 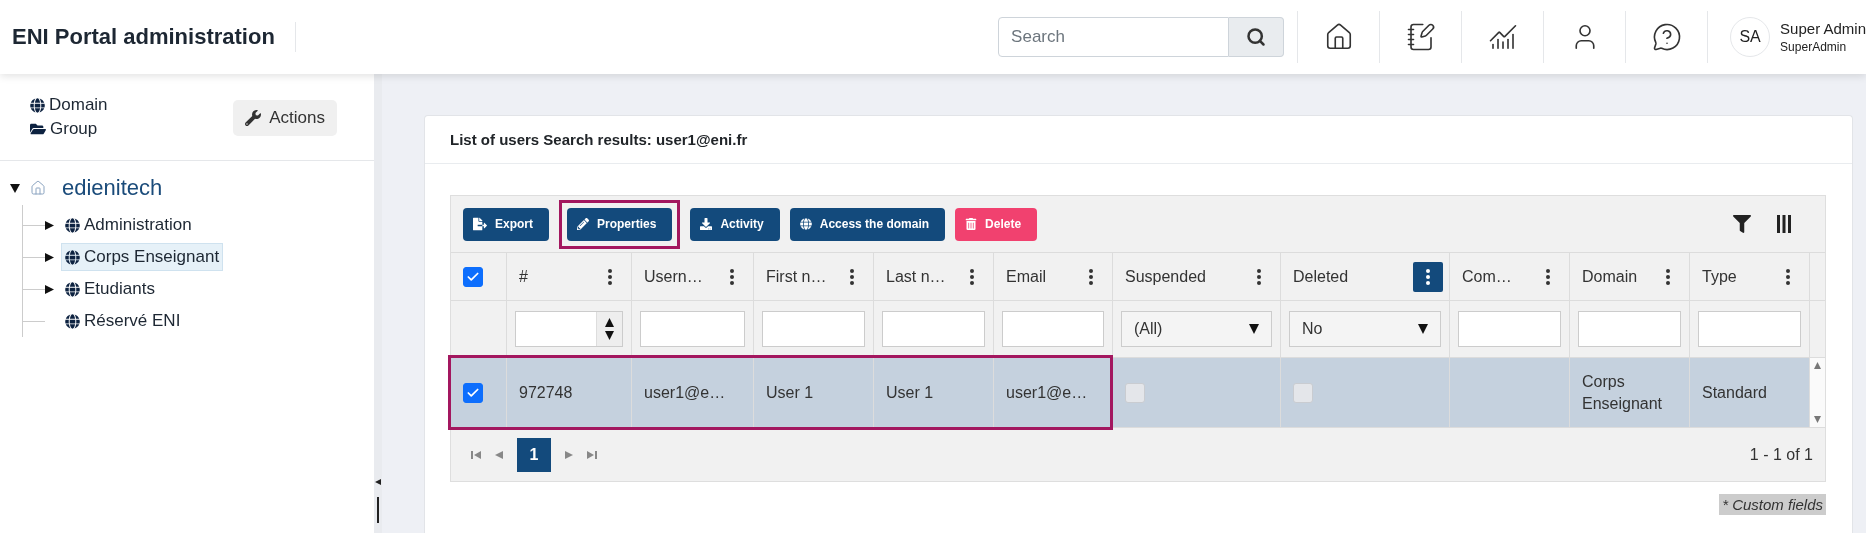 What do you see at coordinates (996, 224) in the screenshot?
I see `toolbar-button: Delete` at bounding box center [996, 224].